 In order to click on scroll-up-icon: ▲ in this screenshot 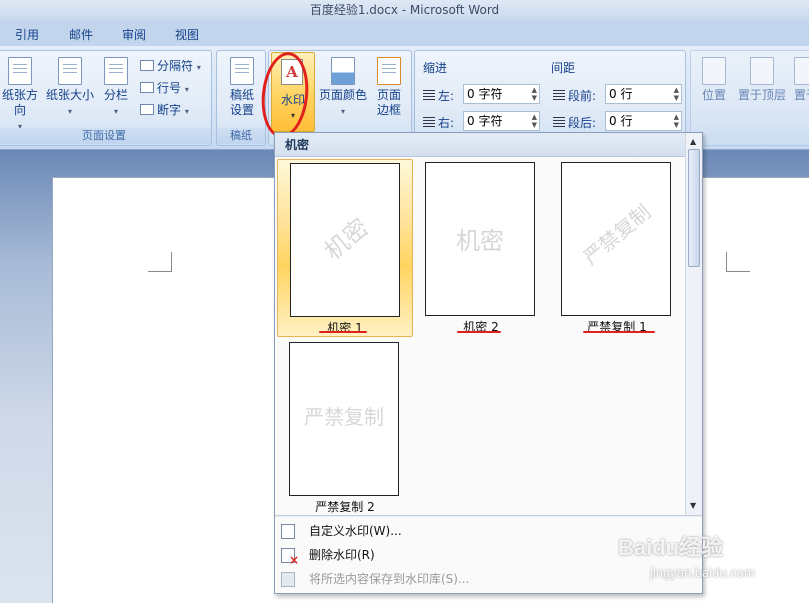, I will do `click(693, 141)`.